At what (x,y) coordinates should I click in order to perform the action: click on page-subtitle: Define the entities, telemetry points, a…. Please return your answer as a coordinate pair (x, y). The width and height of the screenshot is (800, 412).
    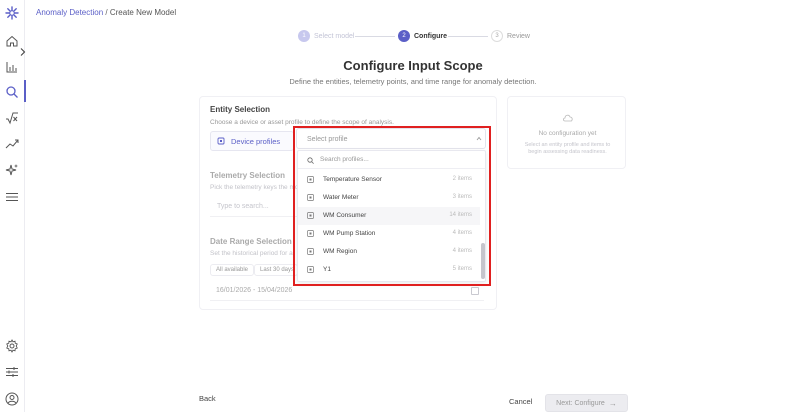
    Looking at the image, I should click on (413, 81).